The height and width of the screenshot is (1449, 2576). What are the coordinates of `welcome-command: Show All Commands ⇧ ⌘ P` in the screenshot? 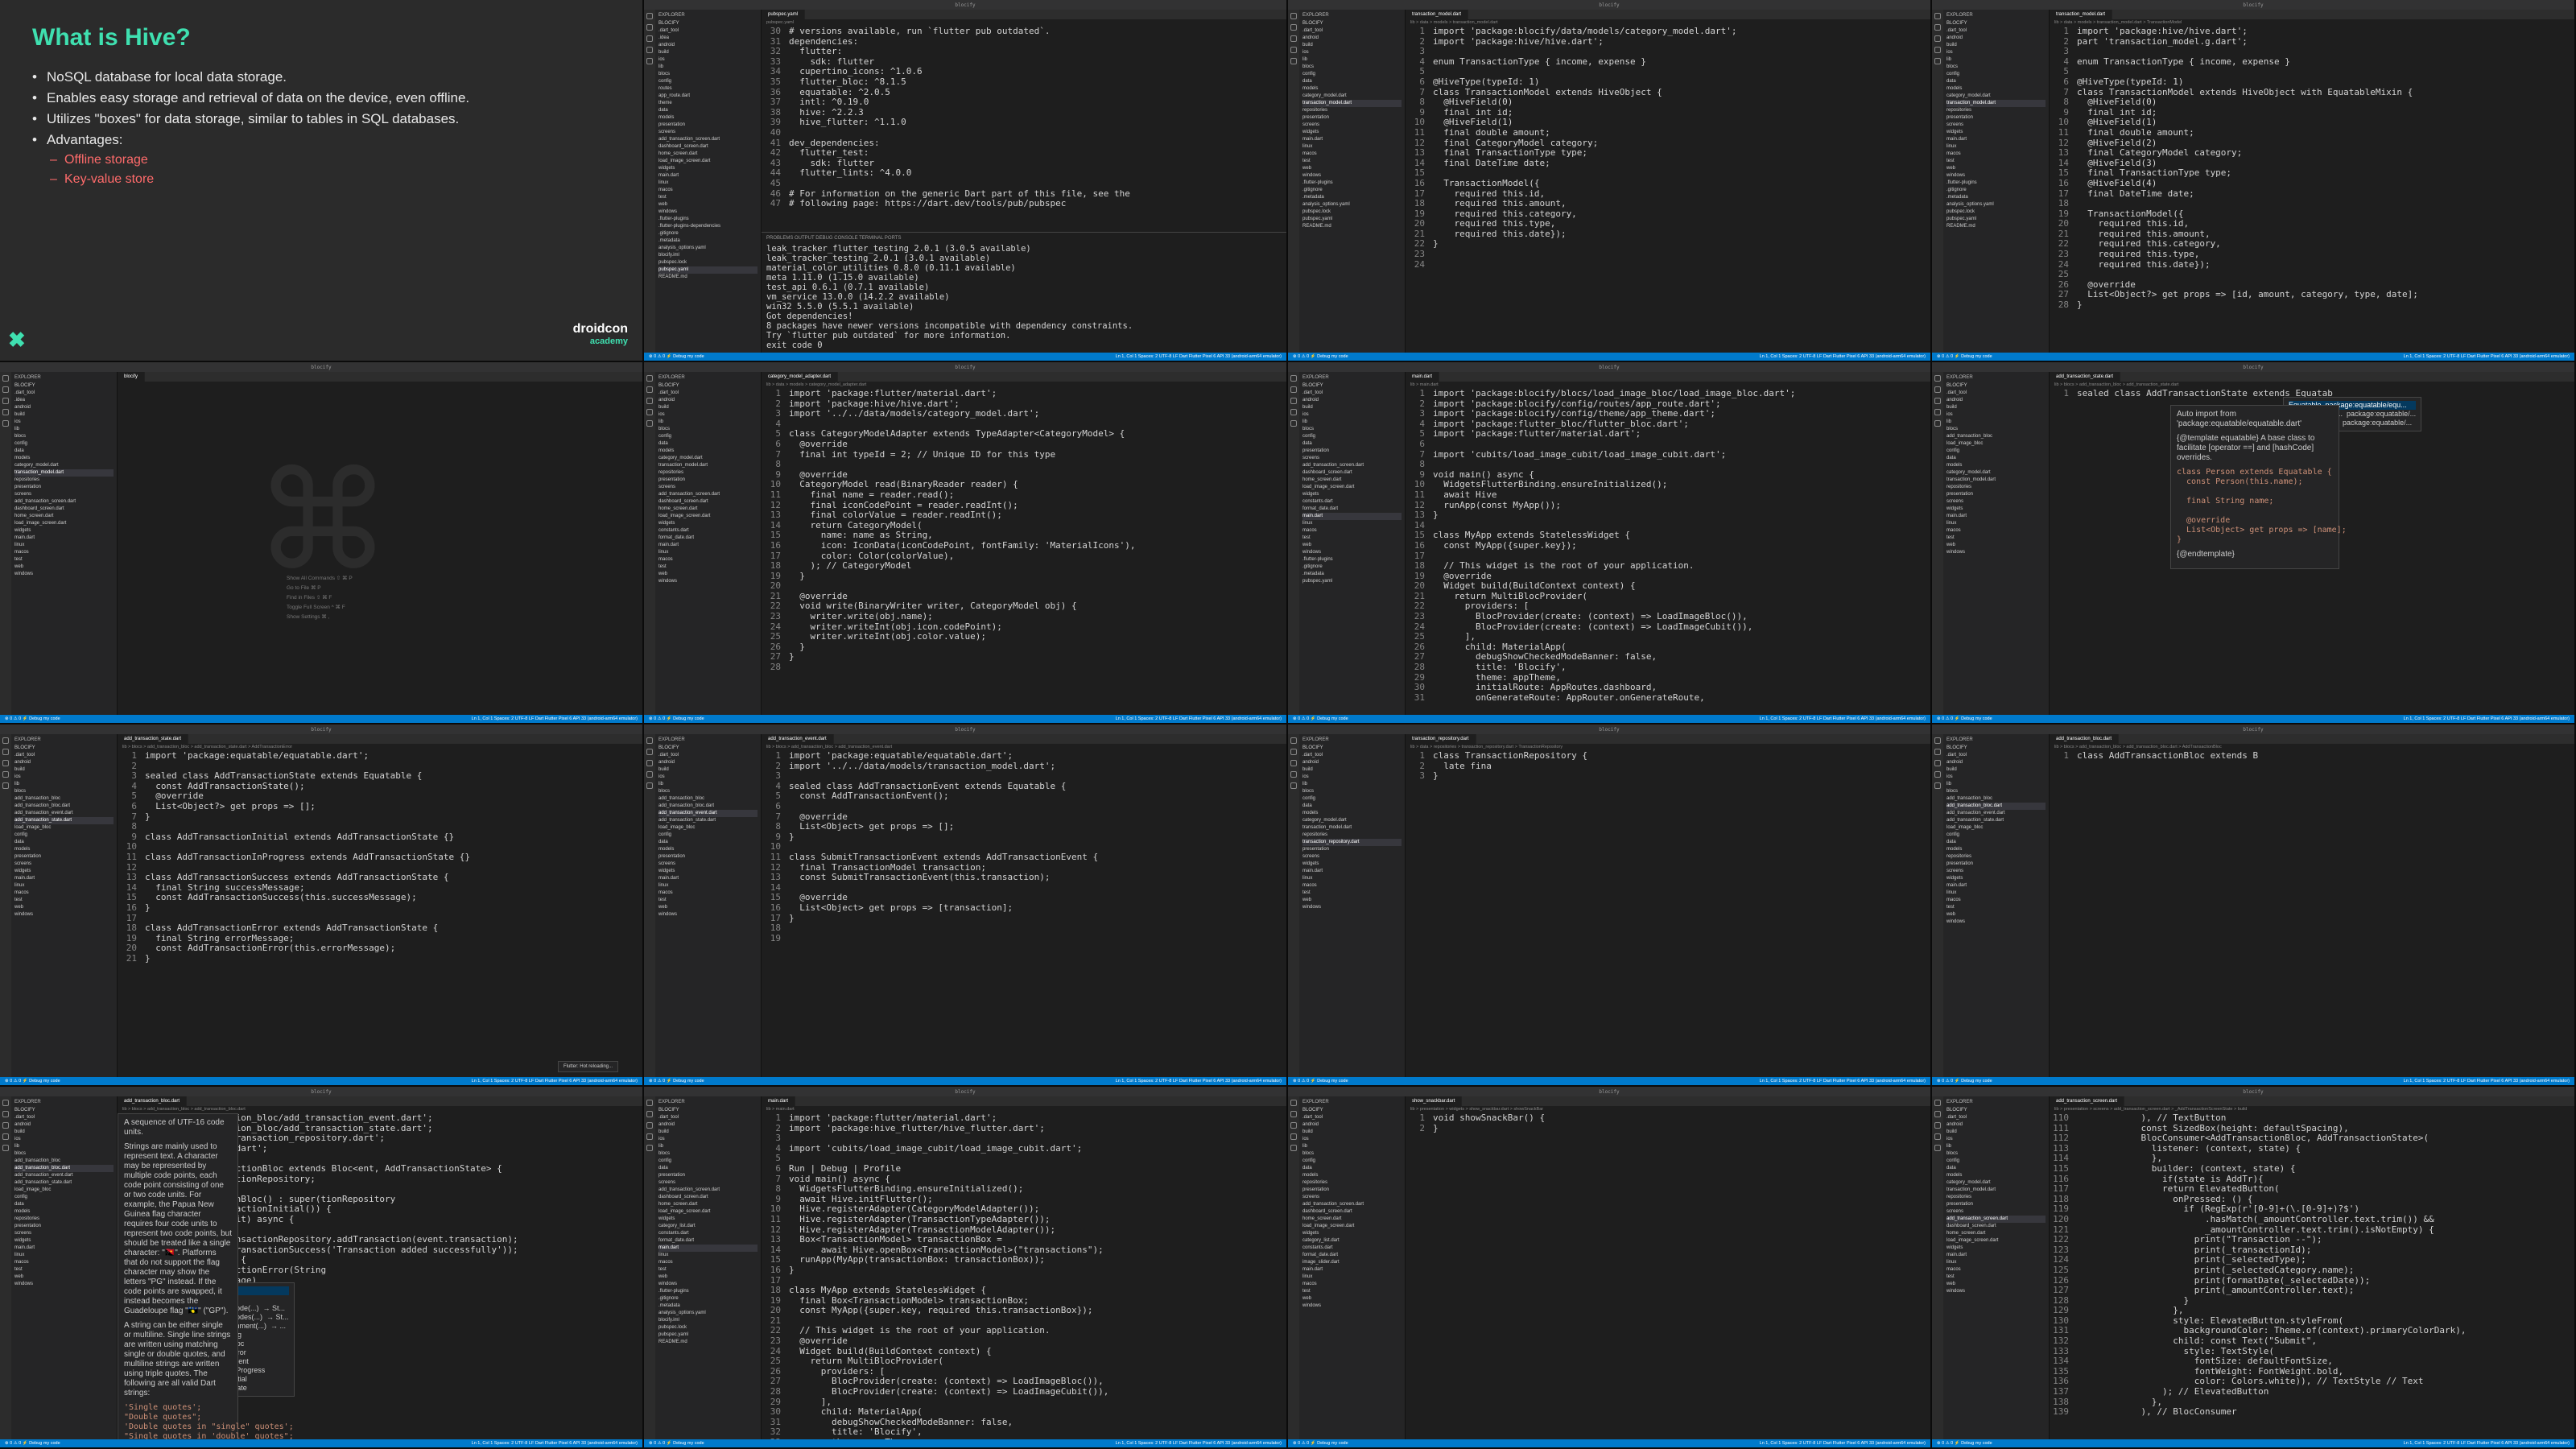 It's located at (320, 579).